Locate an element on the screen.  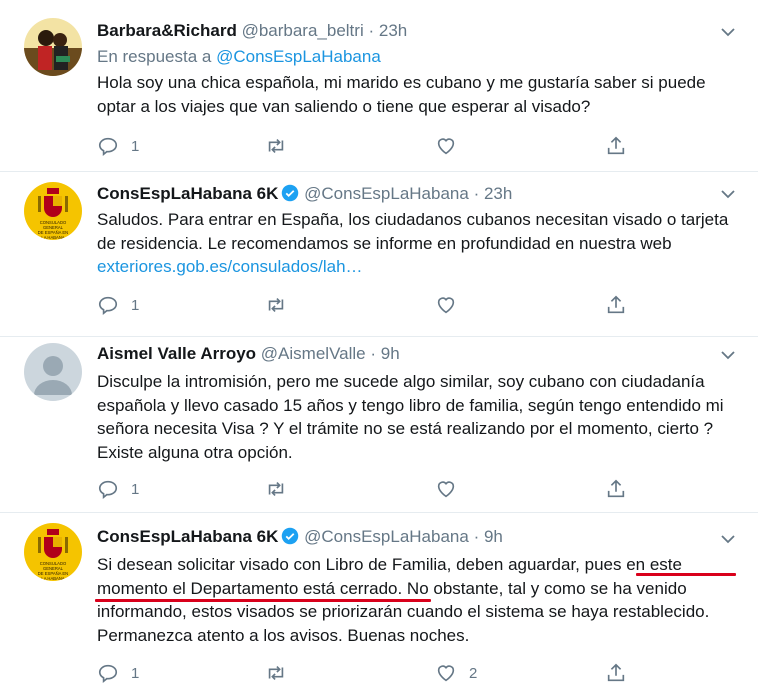
handle: @AismelValle is located at coordinates (313, 353).